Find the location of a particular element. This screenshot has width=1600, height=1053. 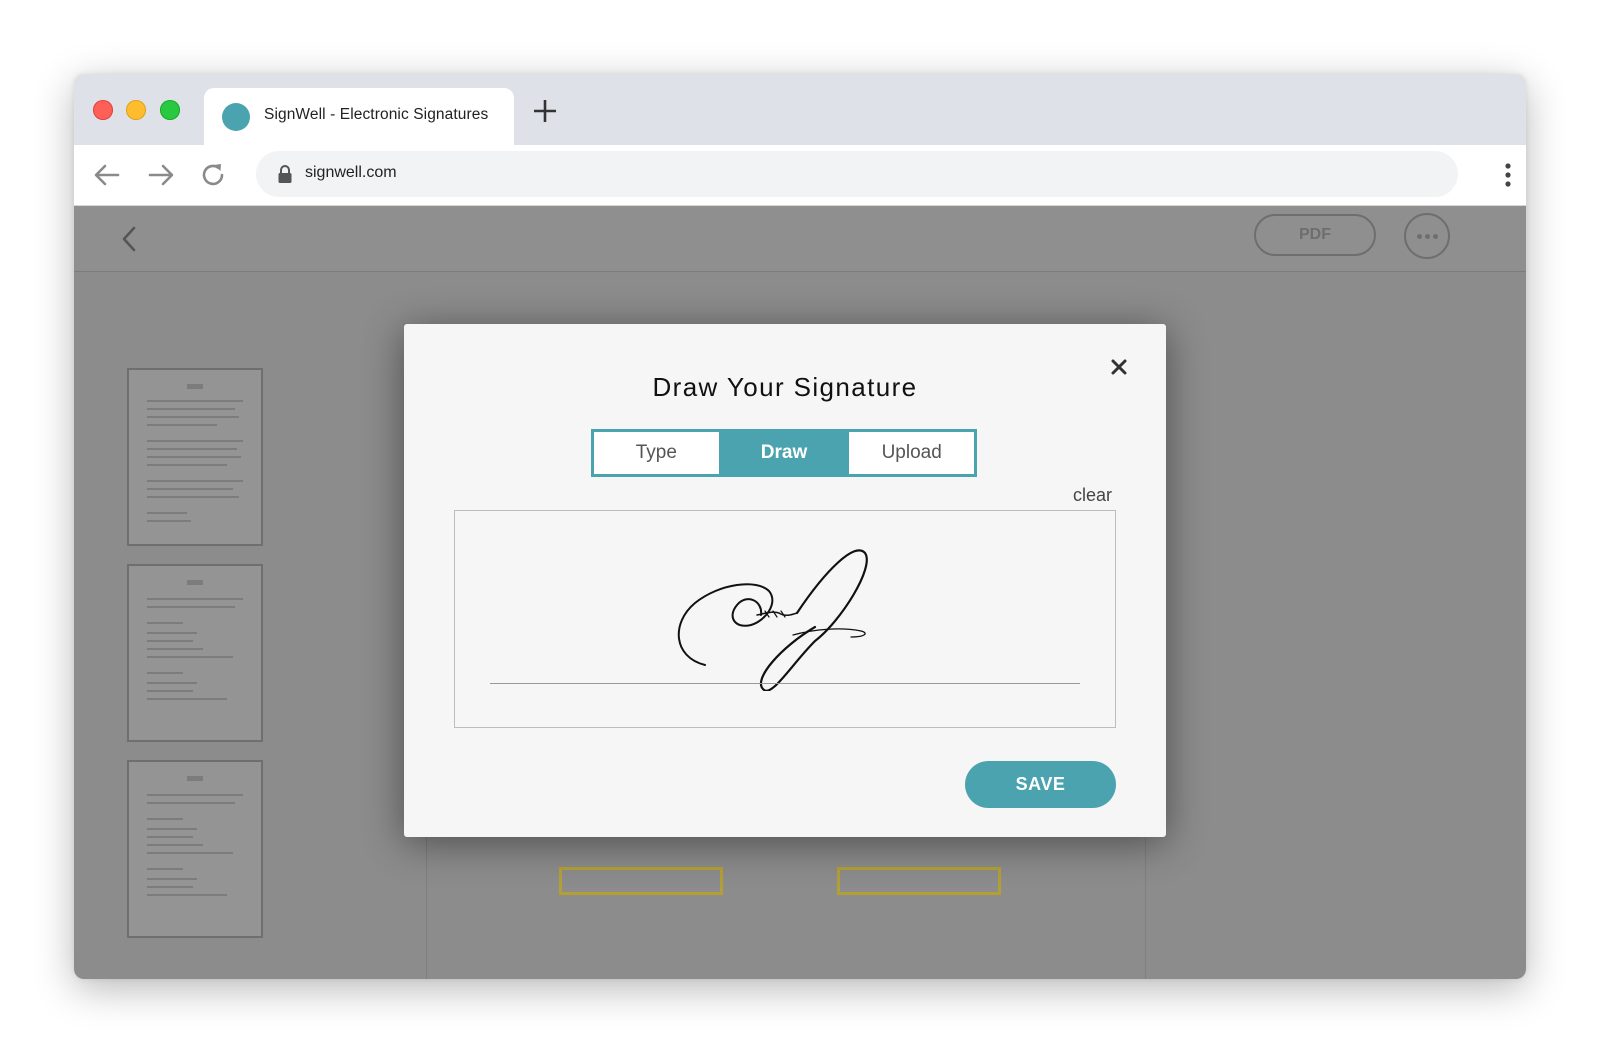

lock-icon is located at coordinates (285, 174).